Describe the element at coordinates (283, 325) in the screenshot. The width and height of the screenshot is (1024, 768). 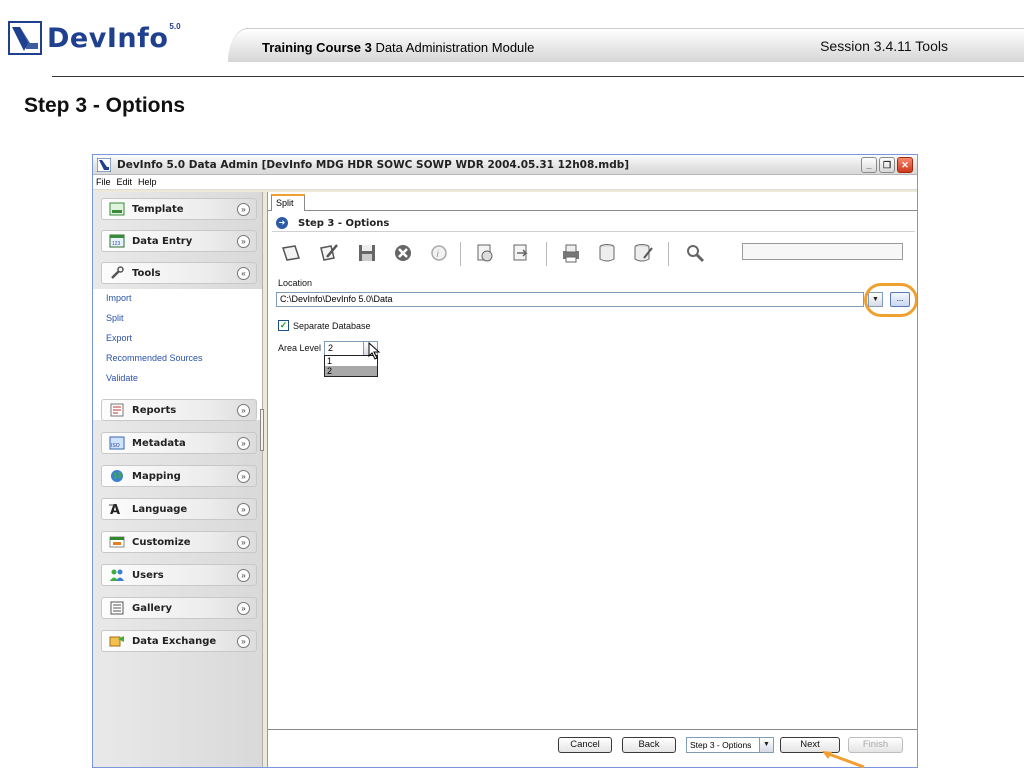
I see `separate-database-checkbox: ✓` at that location.